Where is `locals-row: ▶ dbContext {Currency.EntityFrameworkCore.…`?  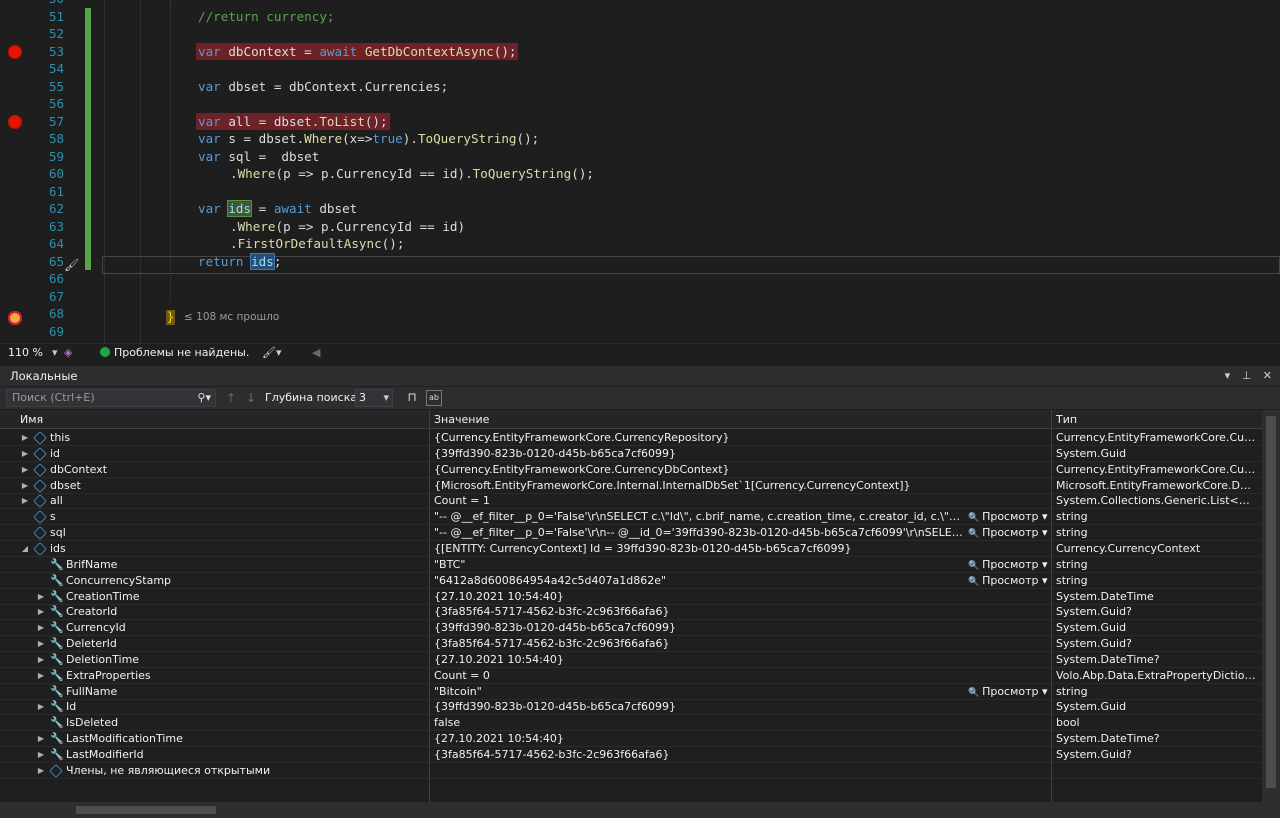
locals-row: ▶ dbContext {Currency.EntityFrameworkCore.… is located at coordinates (631, 470).